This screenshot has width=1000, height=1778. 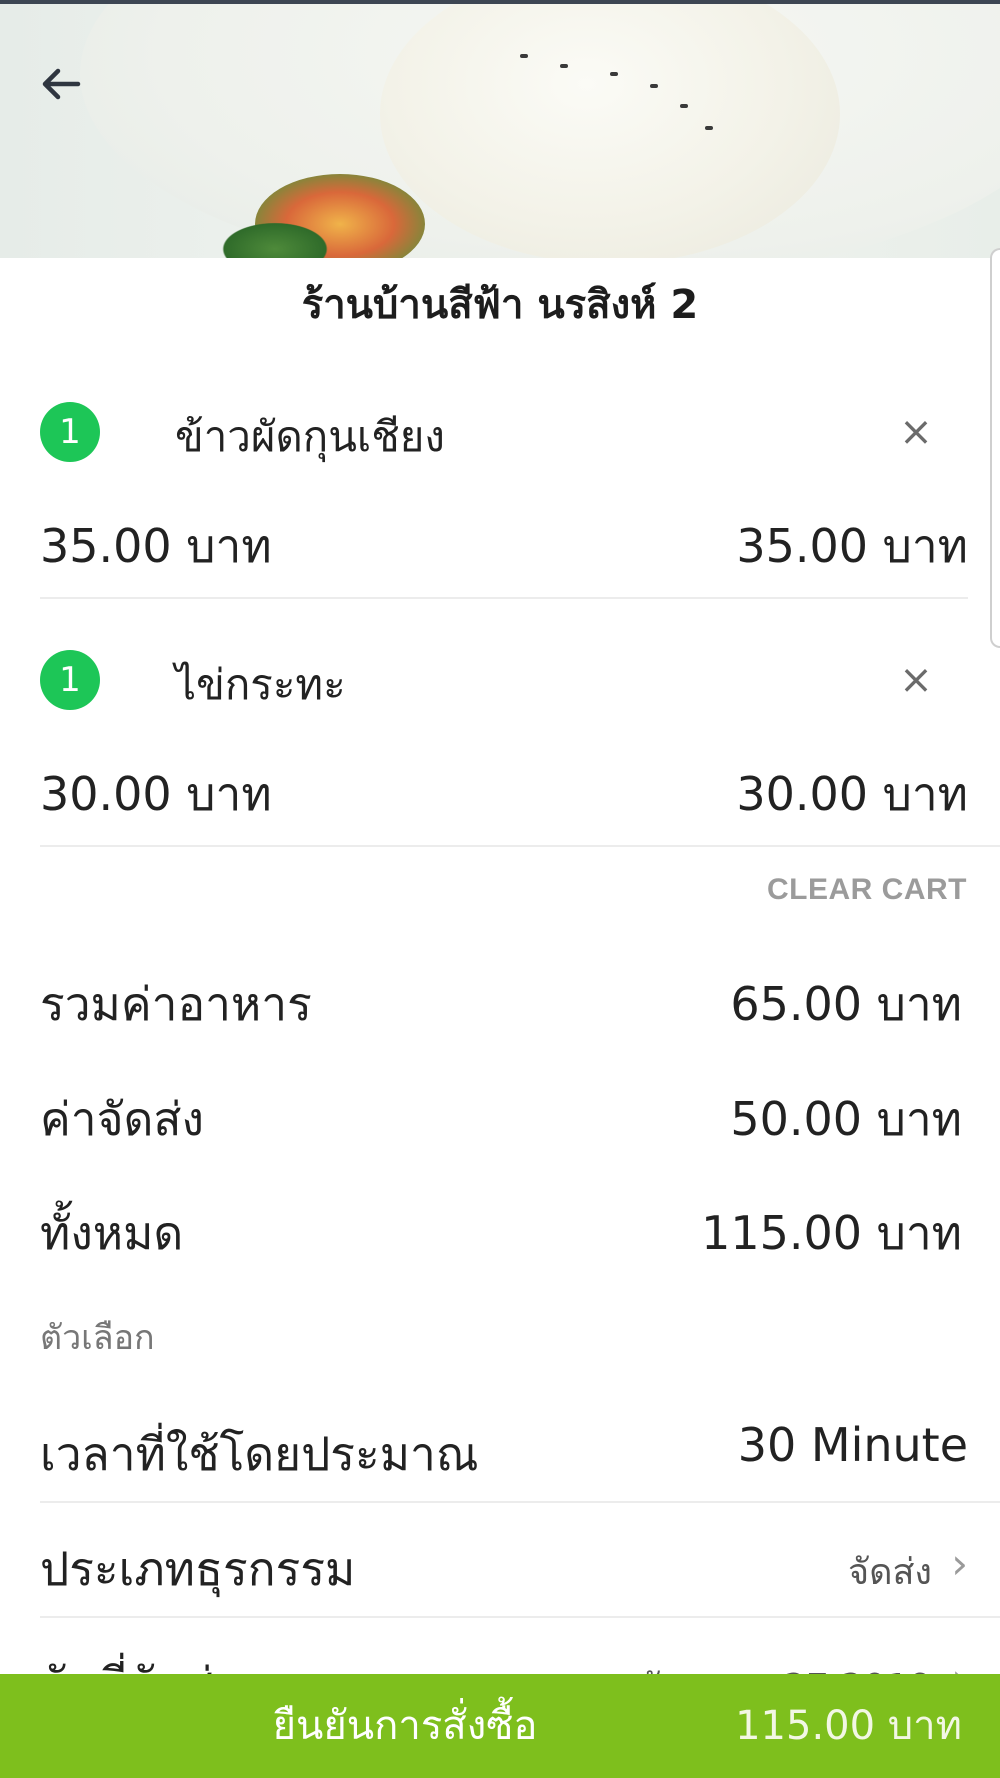 What do you see at coordinates (122, 1119) in the screenshot?
I see `delivery-fee-label: ค่าจัดส่ง` at bounding box center [122, 1119].